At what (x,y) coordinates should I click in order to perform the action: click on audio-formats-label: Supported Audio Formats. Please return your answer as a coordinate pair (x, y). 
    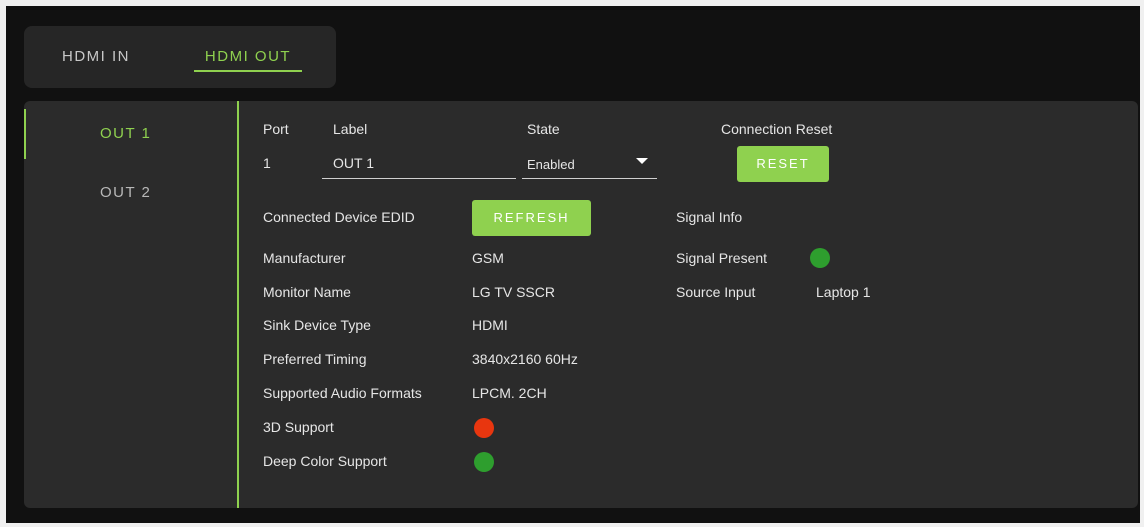
    Looking at the image, I should click on (342, 393).